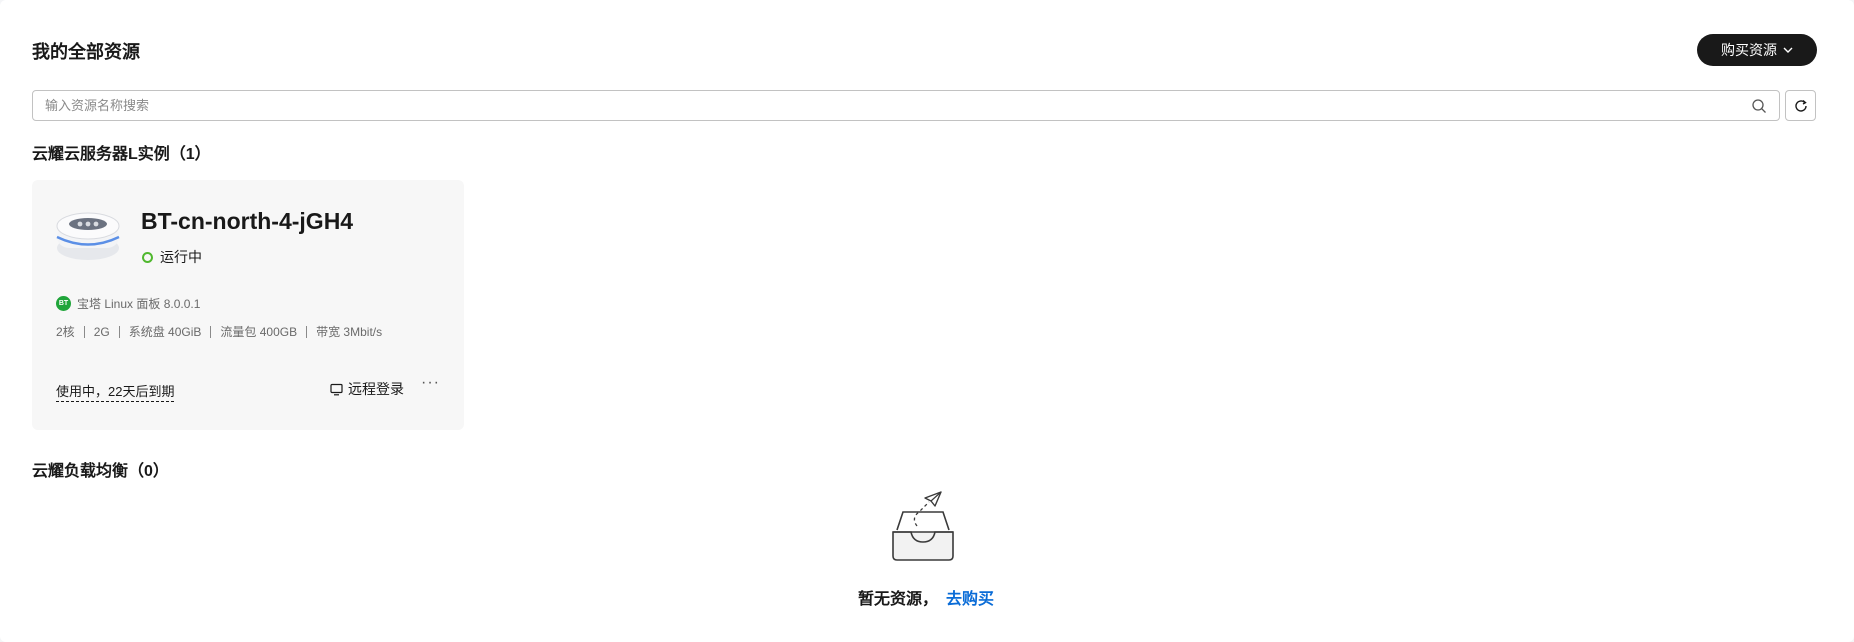  What do you see at coordinates (101, 331) in the screenshot?
I see `spec-memory: 2G` at bounding box center [101, 331].